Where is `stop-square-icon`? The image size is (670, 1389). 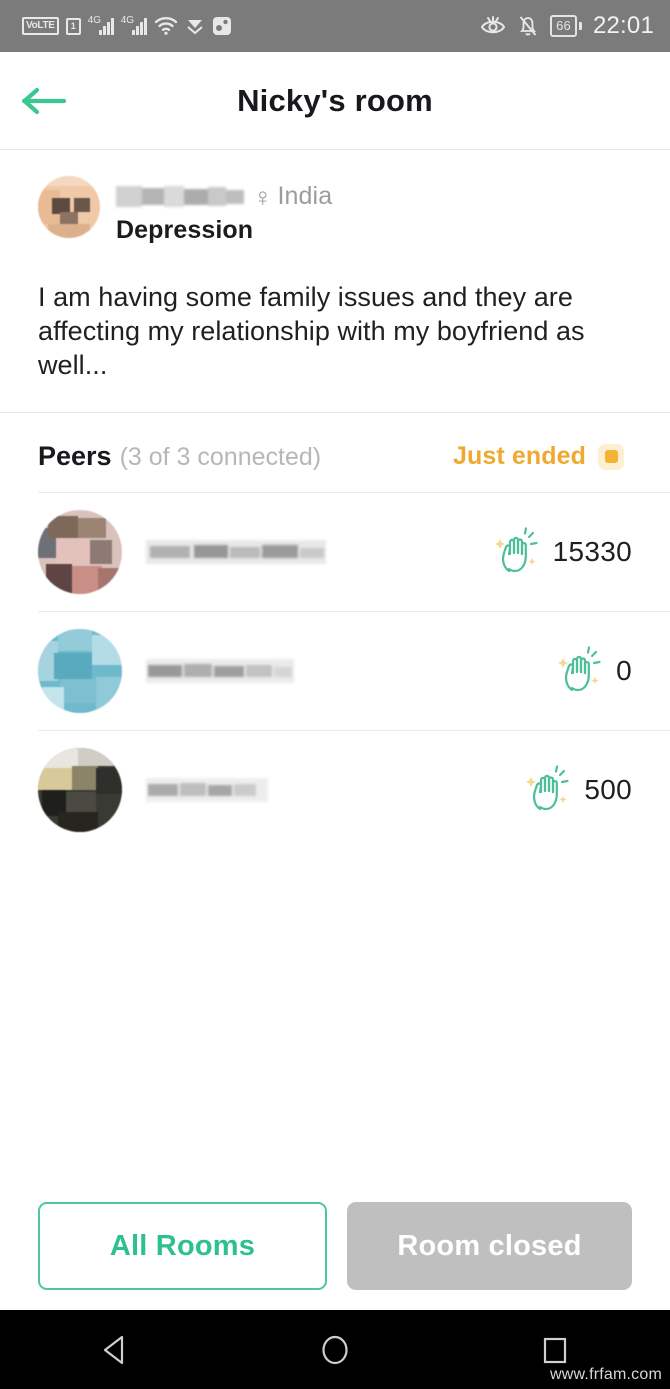 stop-square-icon is located at coordinates (611, 456).